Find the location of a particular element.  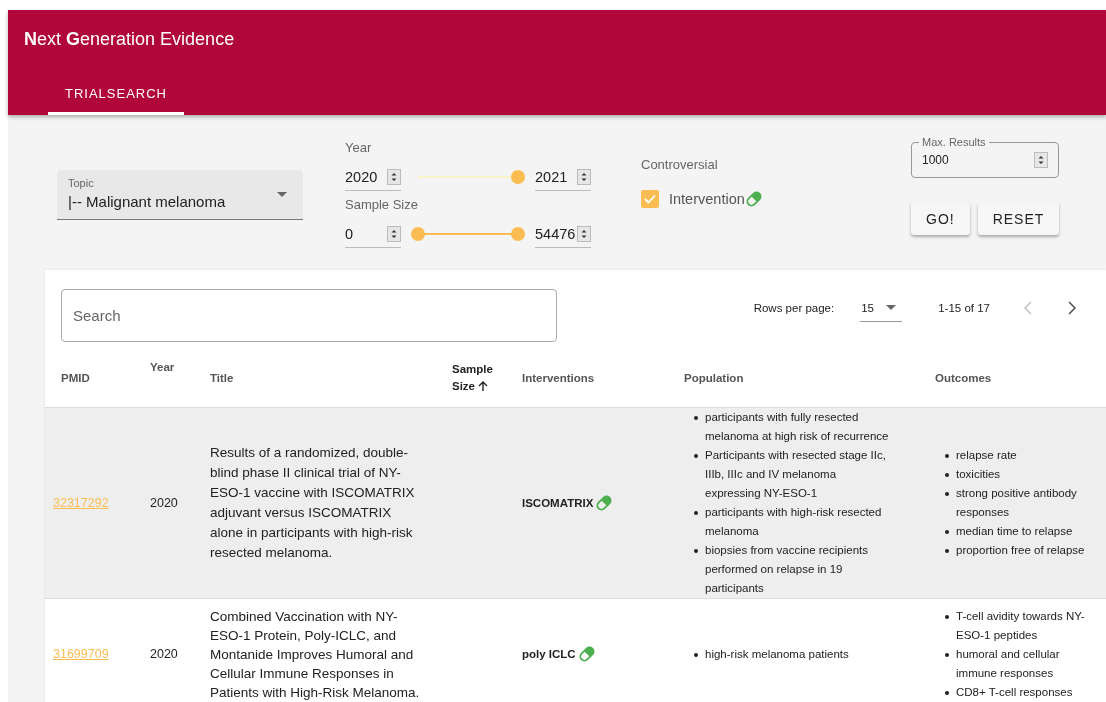

action-button: RESET is located at coordinates (1018, 218).